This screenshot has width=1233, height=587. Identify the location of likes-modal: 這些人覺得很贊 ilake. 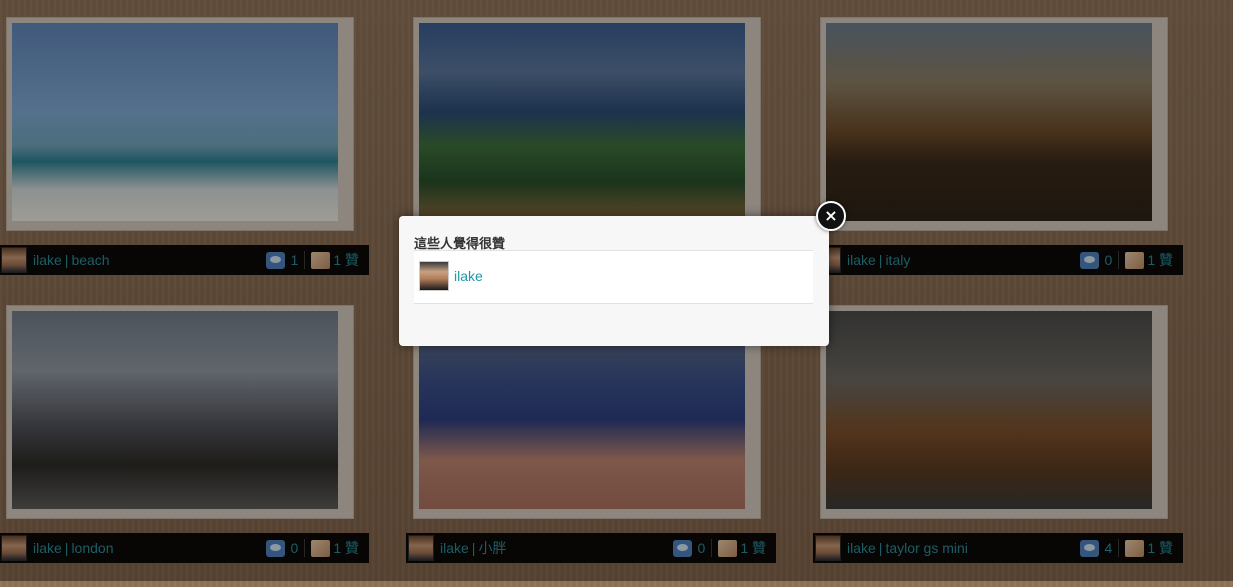
(614, 281).